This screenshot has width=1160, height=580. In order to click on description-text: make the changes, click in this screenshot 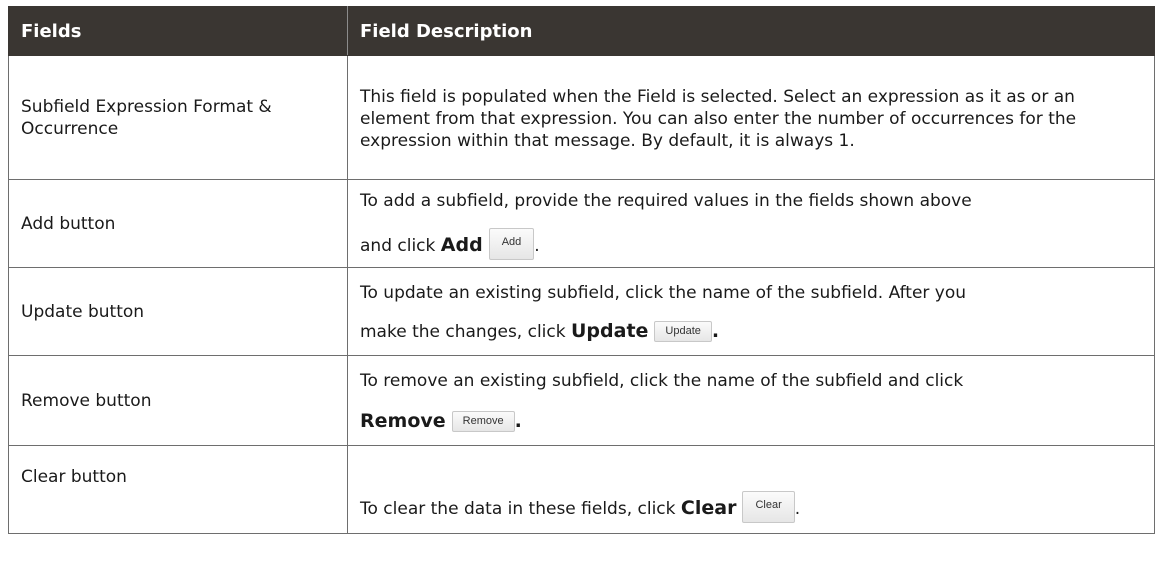, I will do `click(465, 332)`.